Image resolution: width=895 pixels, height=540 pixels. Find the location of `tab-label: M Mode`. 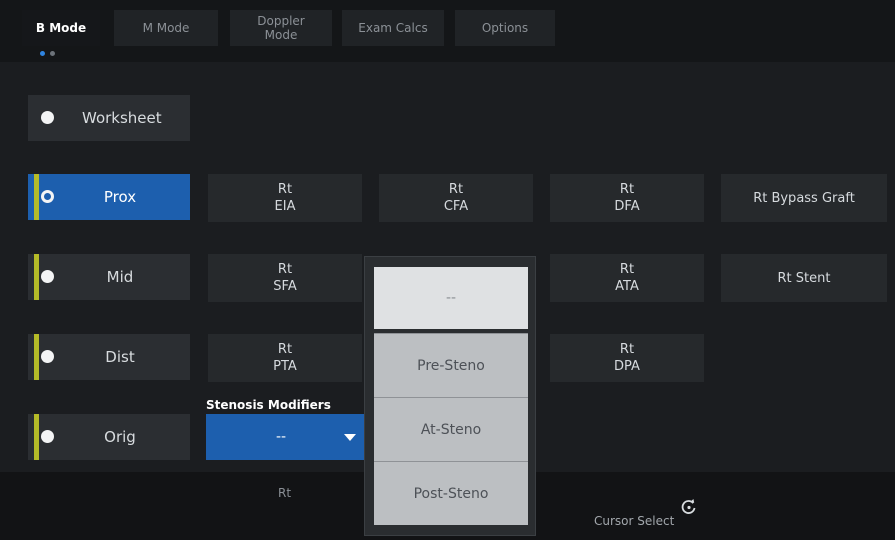

tab-label: M Mode is located at coordinates (166, 28).